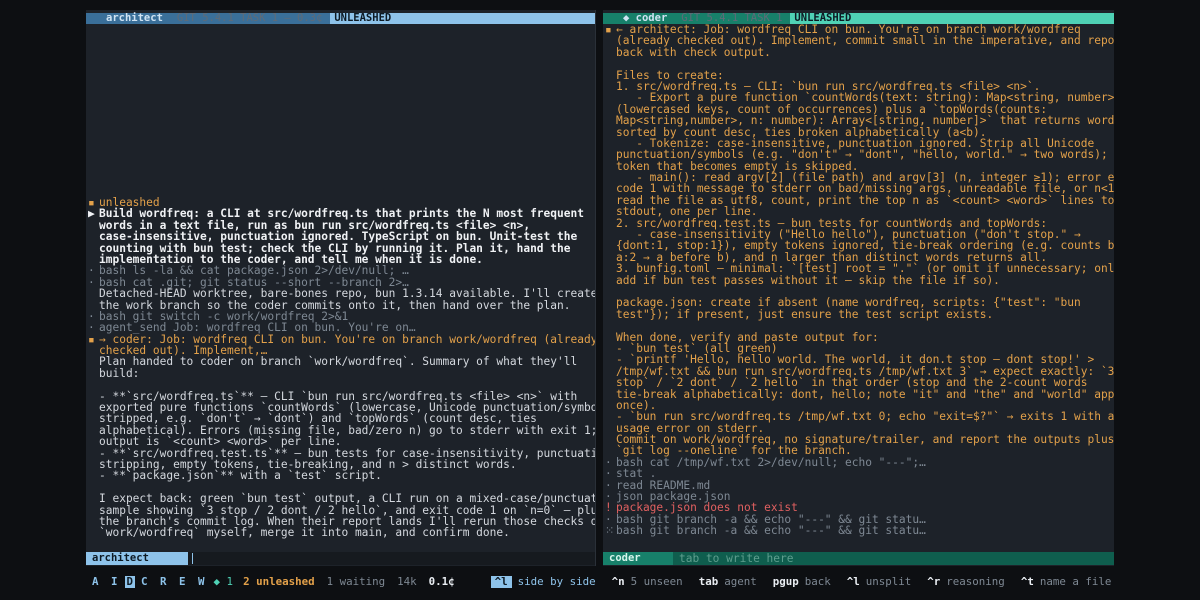 The image size is (1200, 600). I want to click on line-text: build:, so click(119, 373).